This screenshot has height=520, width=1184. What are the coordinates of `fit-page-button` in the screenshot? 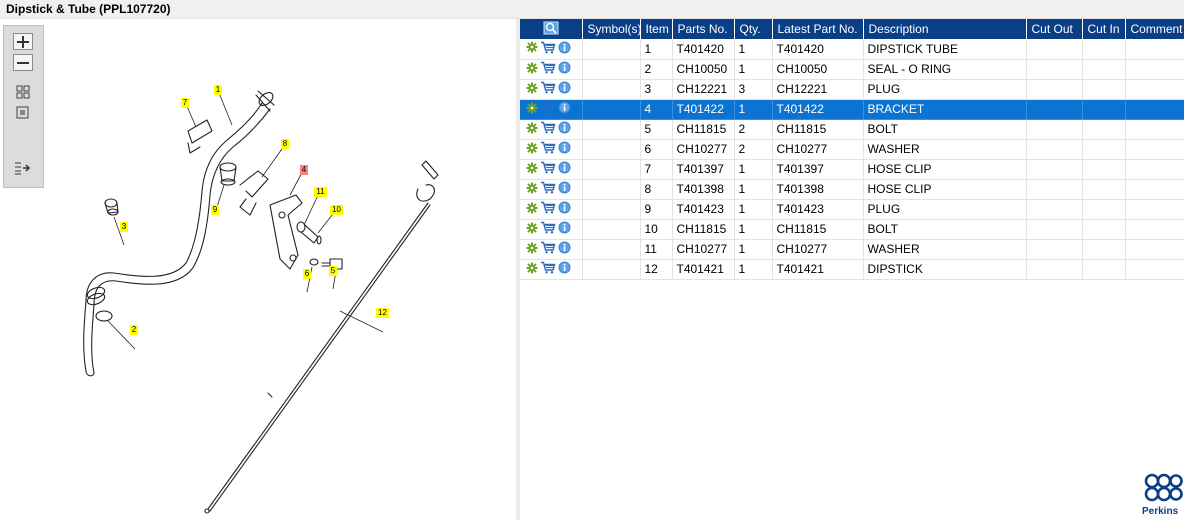 It's located at (23, 112).